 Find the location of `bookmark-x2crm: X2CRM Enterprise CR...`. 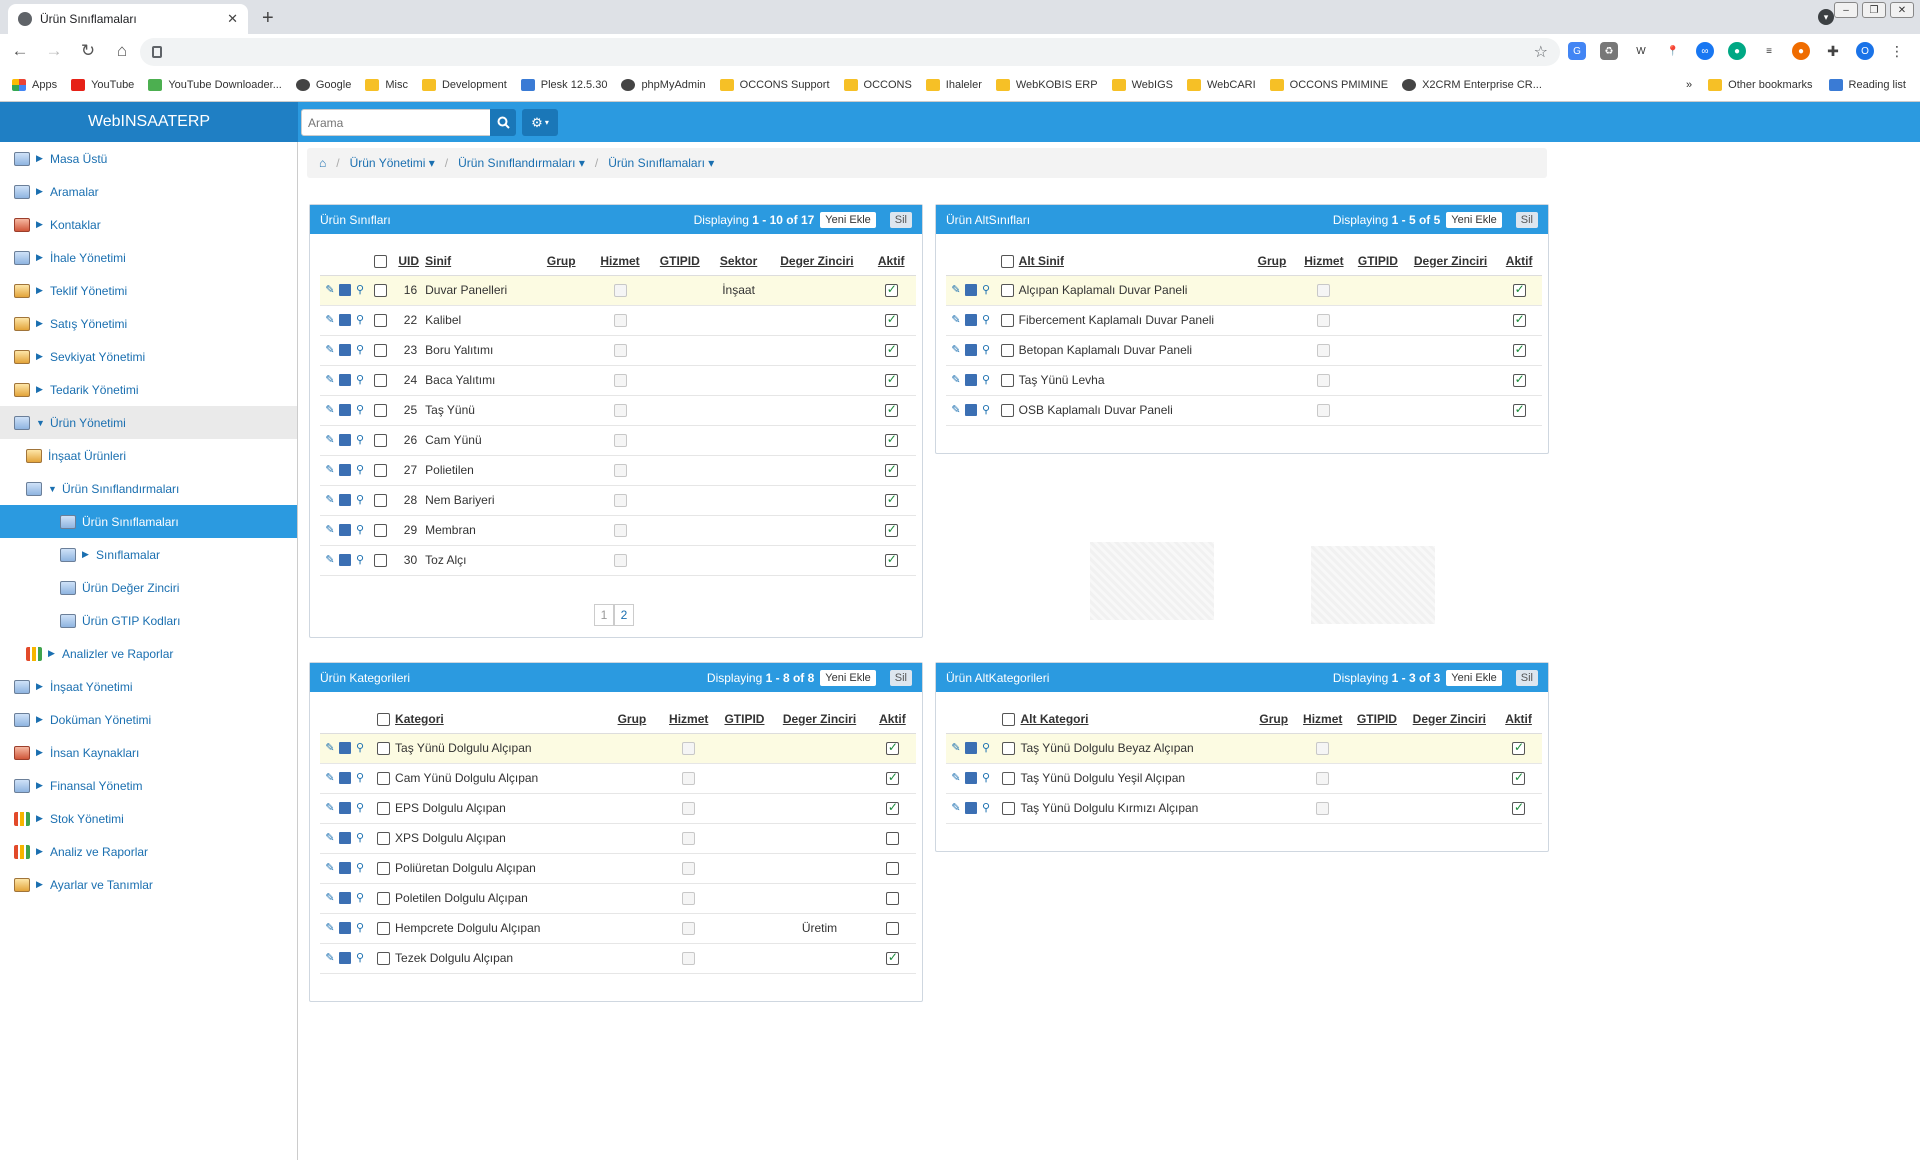

bookmark-x2crm: X2CRM Enterprise CR... is located at coordinates (1472, 84).